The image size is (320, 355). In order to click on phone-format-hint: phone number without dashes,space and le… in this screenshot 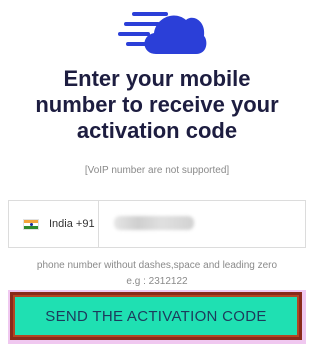, I will do `click(157, 274)`.